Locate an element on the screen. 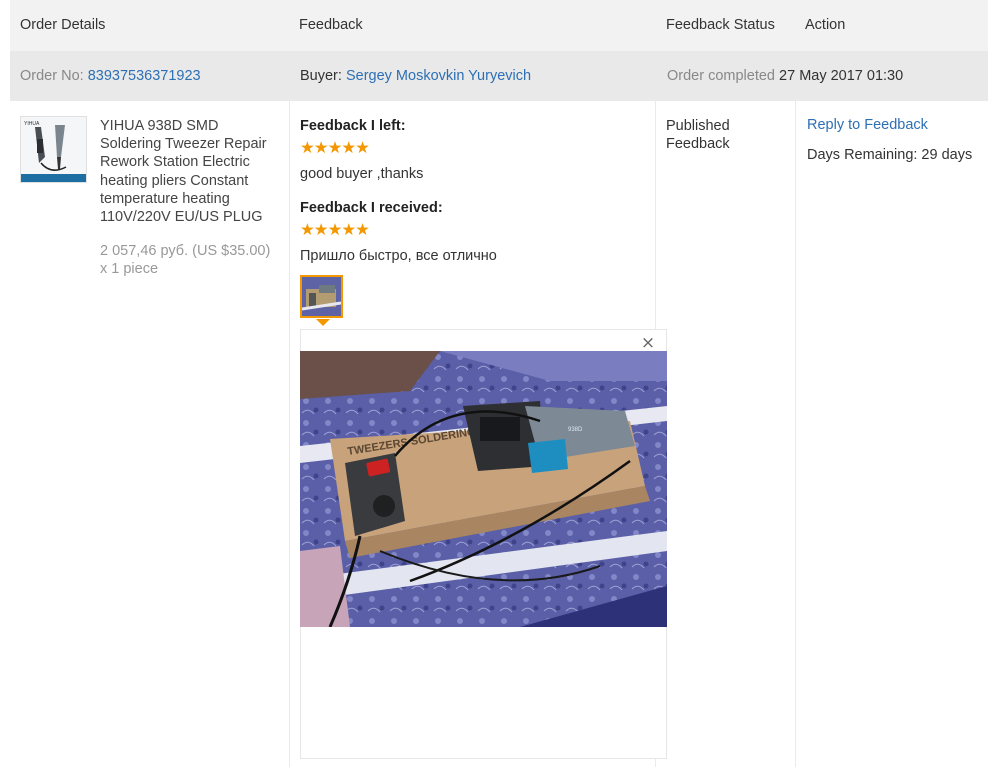  feedback-photo-thumbnail-image is located at coordinates (321, 296).